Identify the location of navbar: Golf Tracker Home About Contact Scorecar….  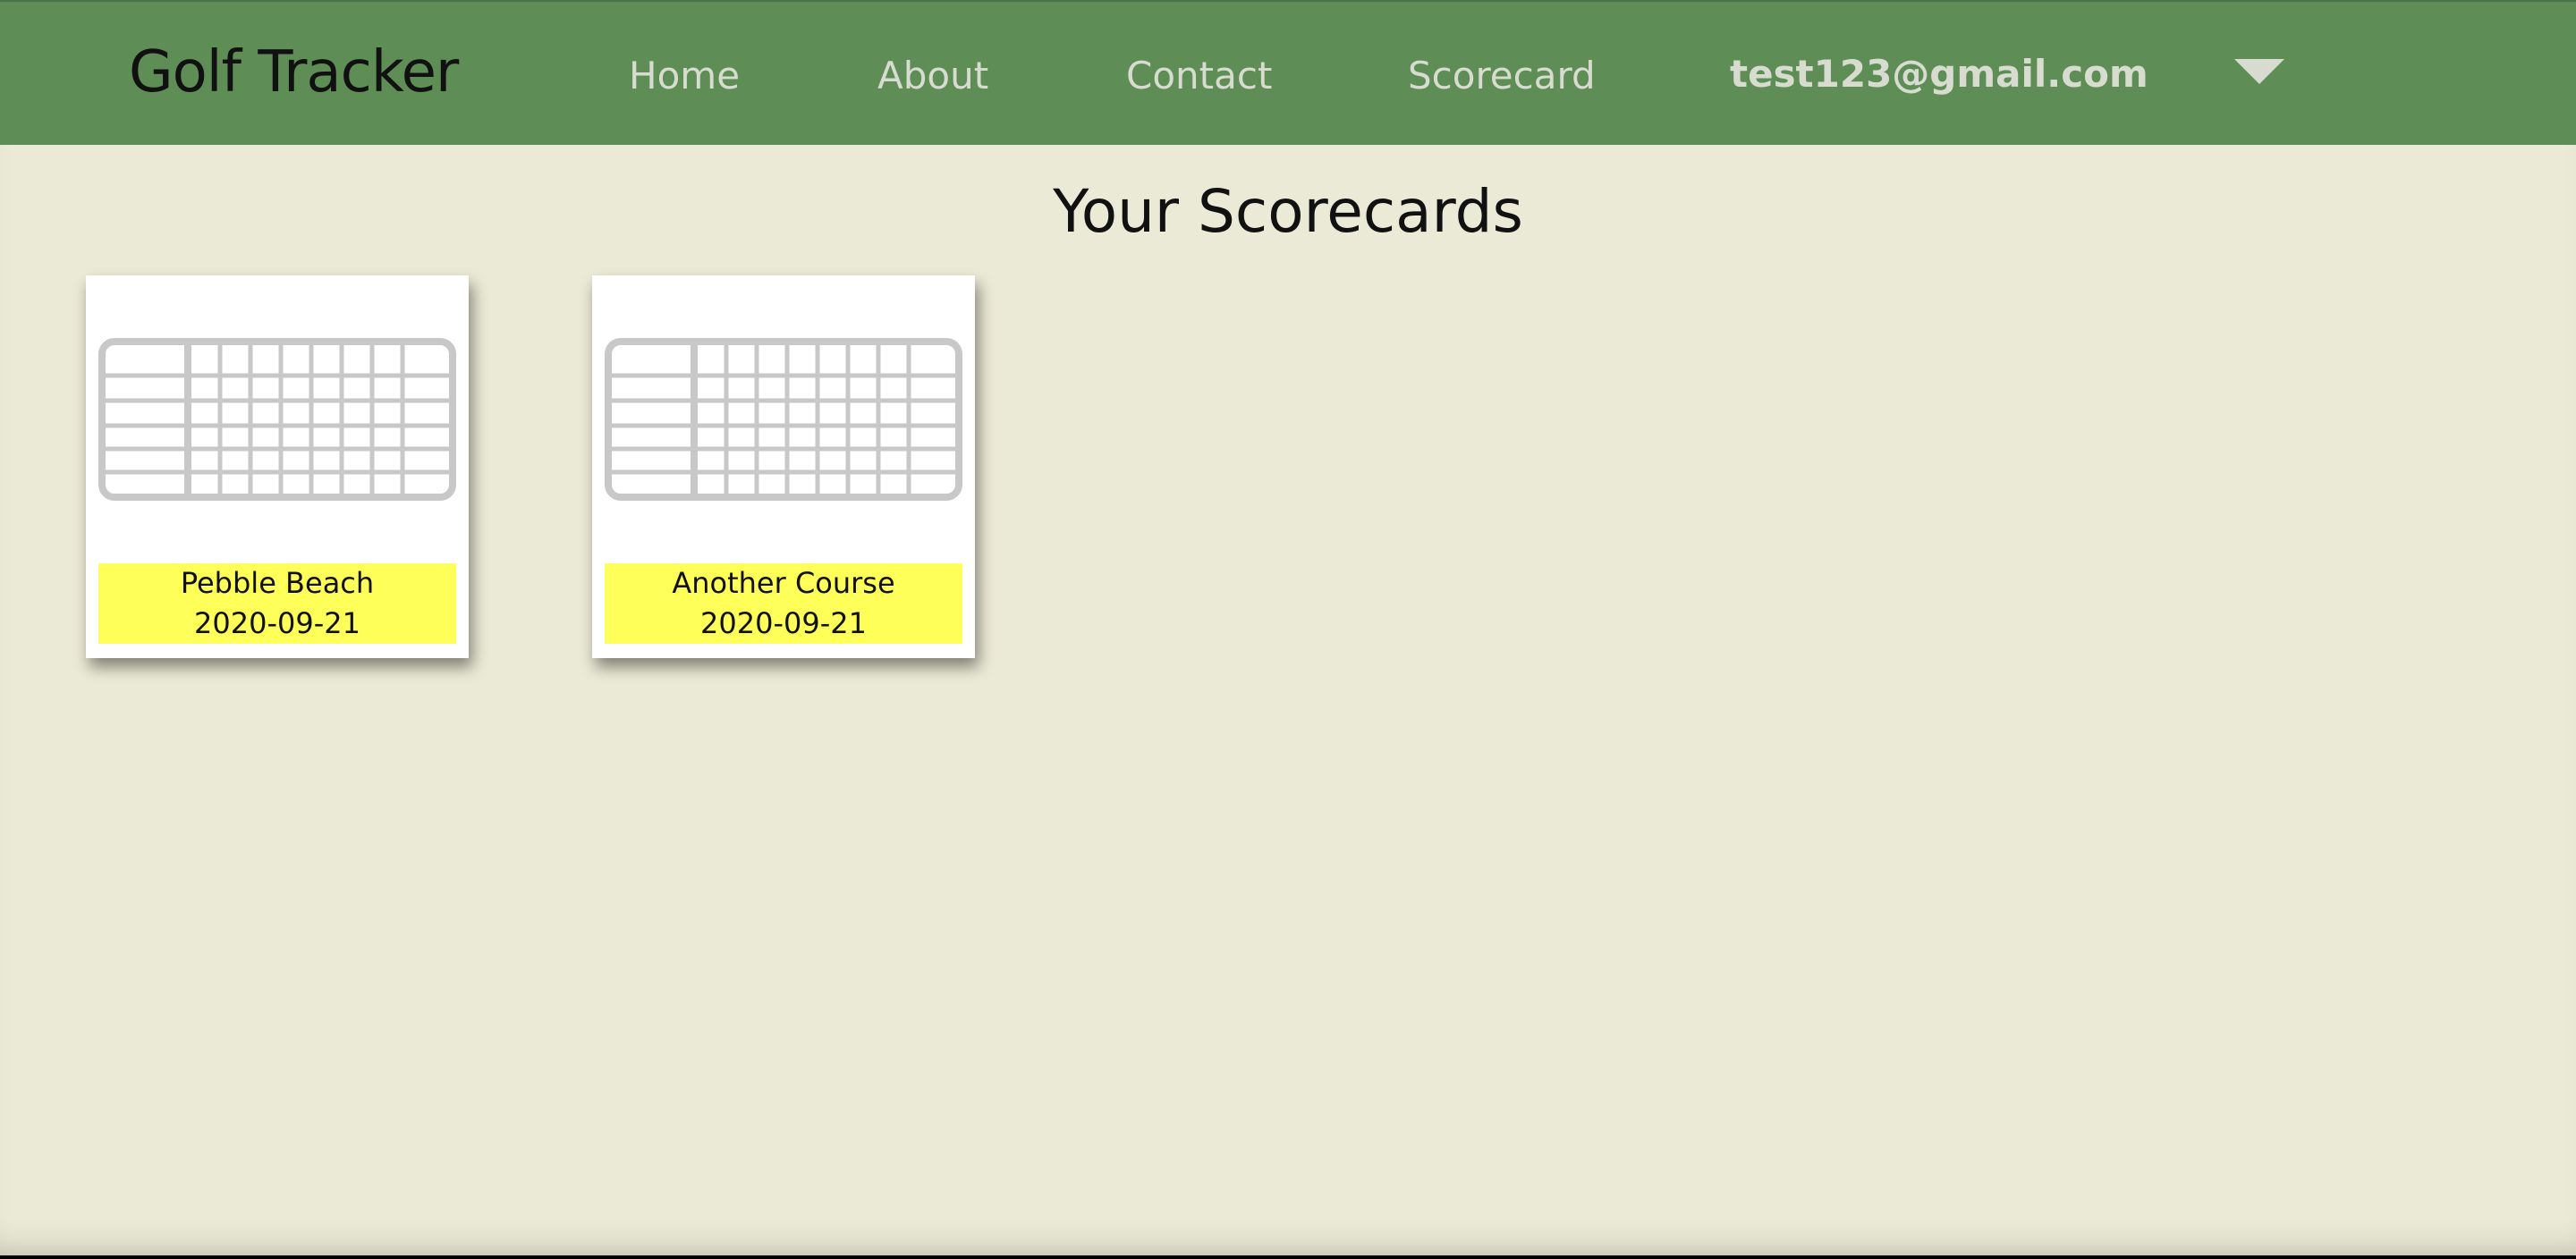
(1288, 72).